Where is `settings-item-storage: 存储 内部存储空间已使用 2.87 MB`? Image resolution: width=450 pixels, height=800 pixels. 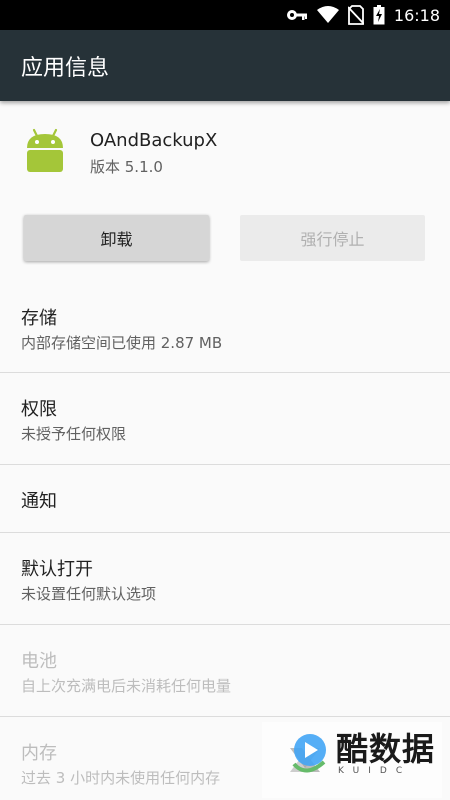
settings-item-storage: 存储 内部存储空间已使用 2.87 MB is located at coordinates (225, 327).